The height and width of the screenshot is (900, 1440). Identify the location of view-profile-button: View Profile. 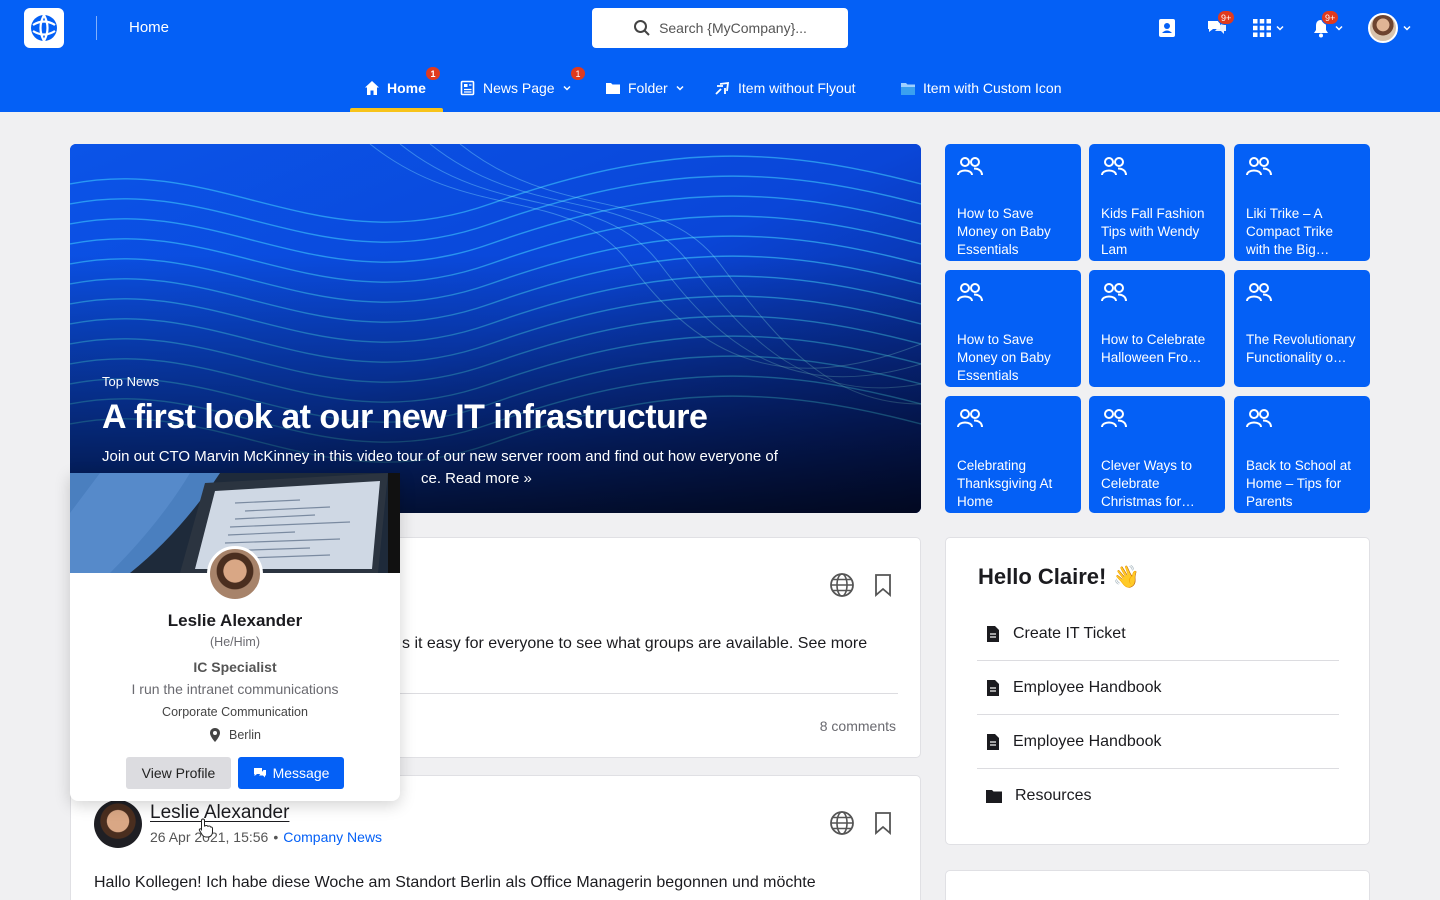
(178, 773).